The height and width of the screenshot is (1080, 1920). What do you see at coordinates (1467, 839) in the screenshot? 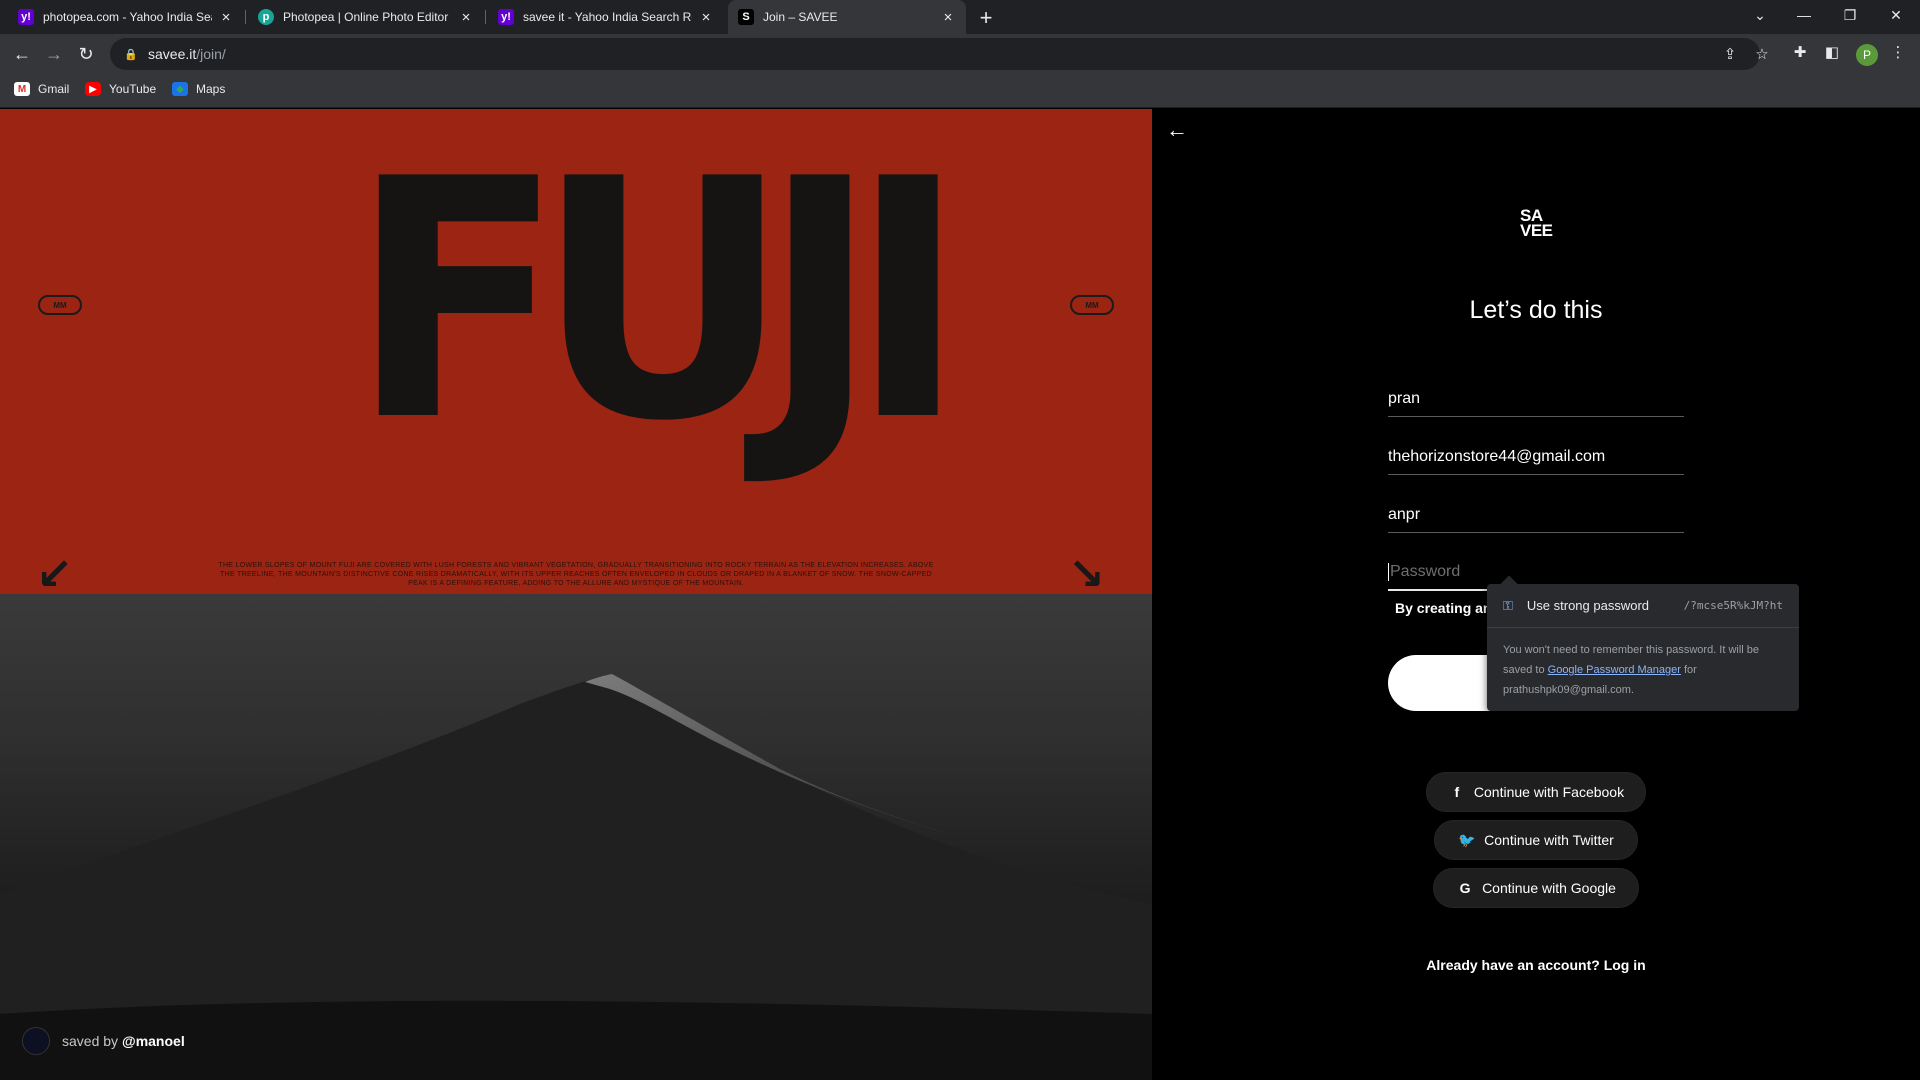
I see `twitter-icon: 🐦` at bounding box center [1467, 839].